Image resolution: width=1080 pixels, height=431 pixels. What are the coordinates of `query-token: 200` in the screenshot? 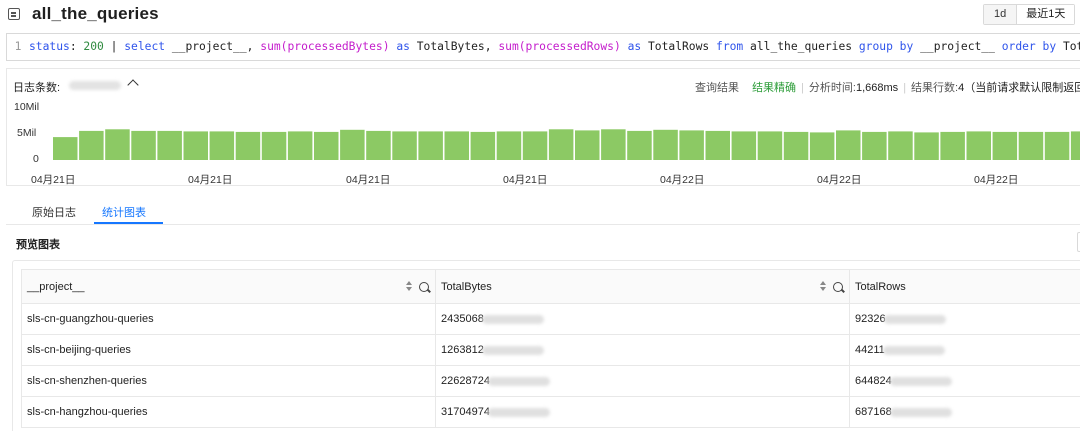 It's located at (93, 46).